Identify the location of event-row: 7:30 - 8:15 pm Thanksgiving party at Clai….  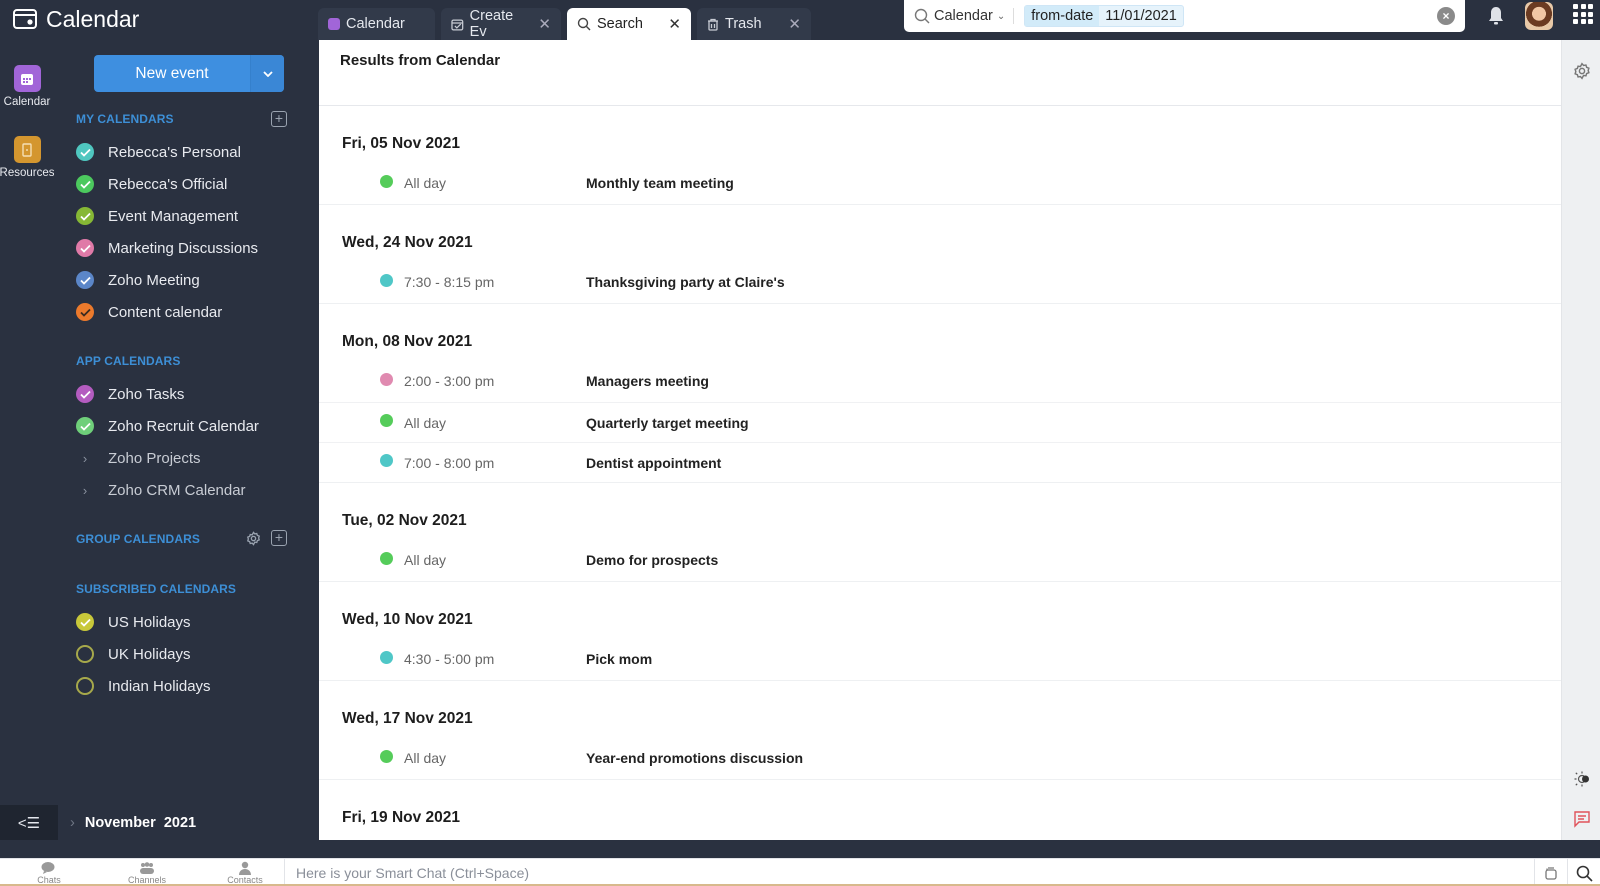
(940, 283).